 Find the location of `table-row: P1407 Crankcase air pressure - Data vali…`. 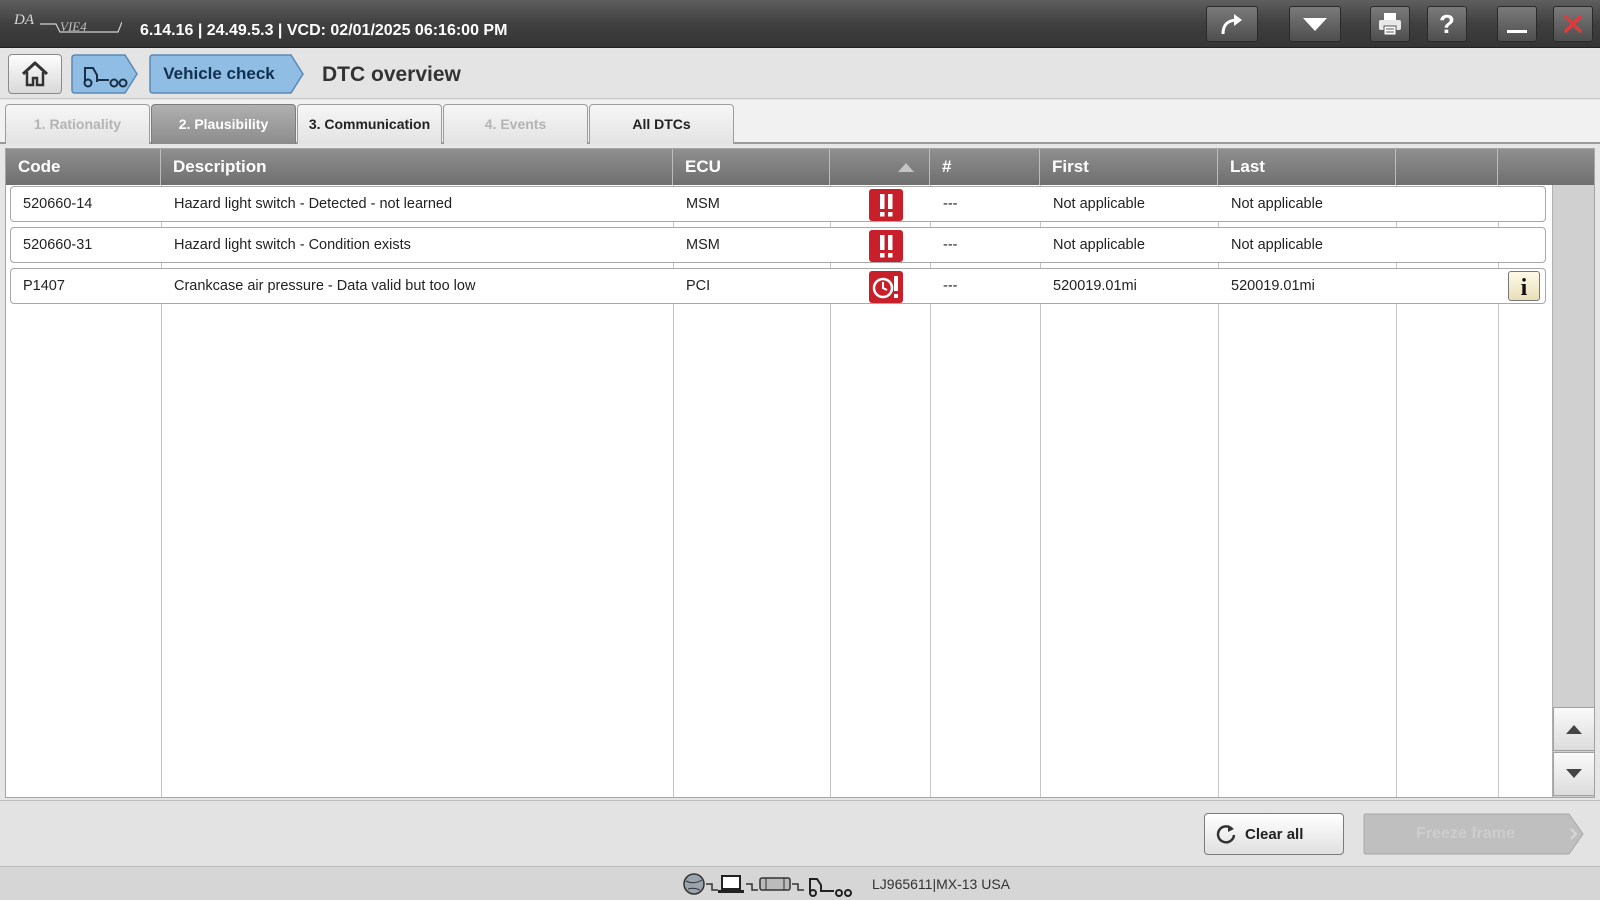

table-row: P1407 Crankcase air pressure - Data vali… is located at coordinates (778, 286).